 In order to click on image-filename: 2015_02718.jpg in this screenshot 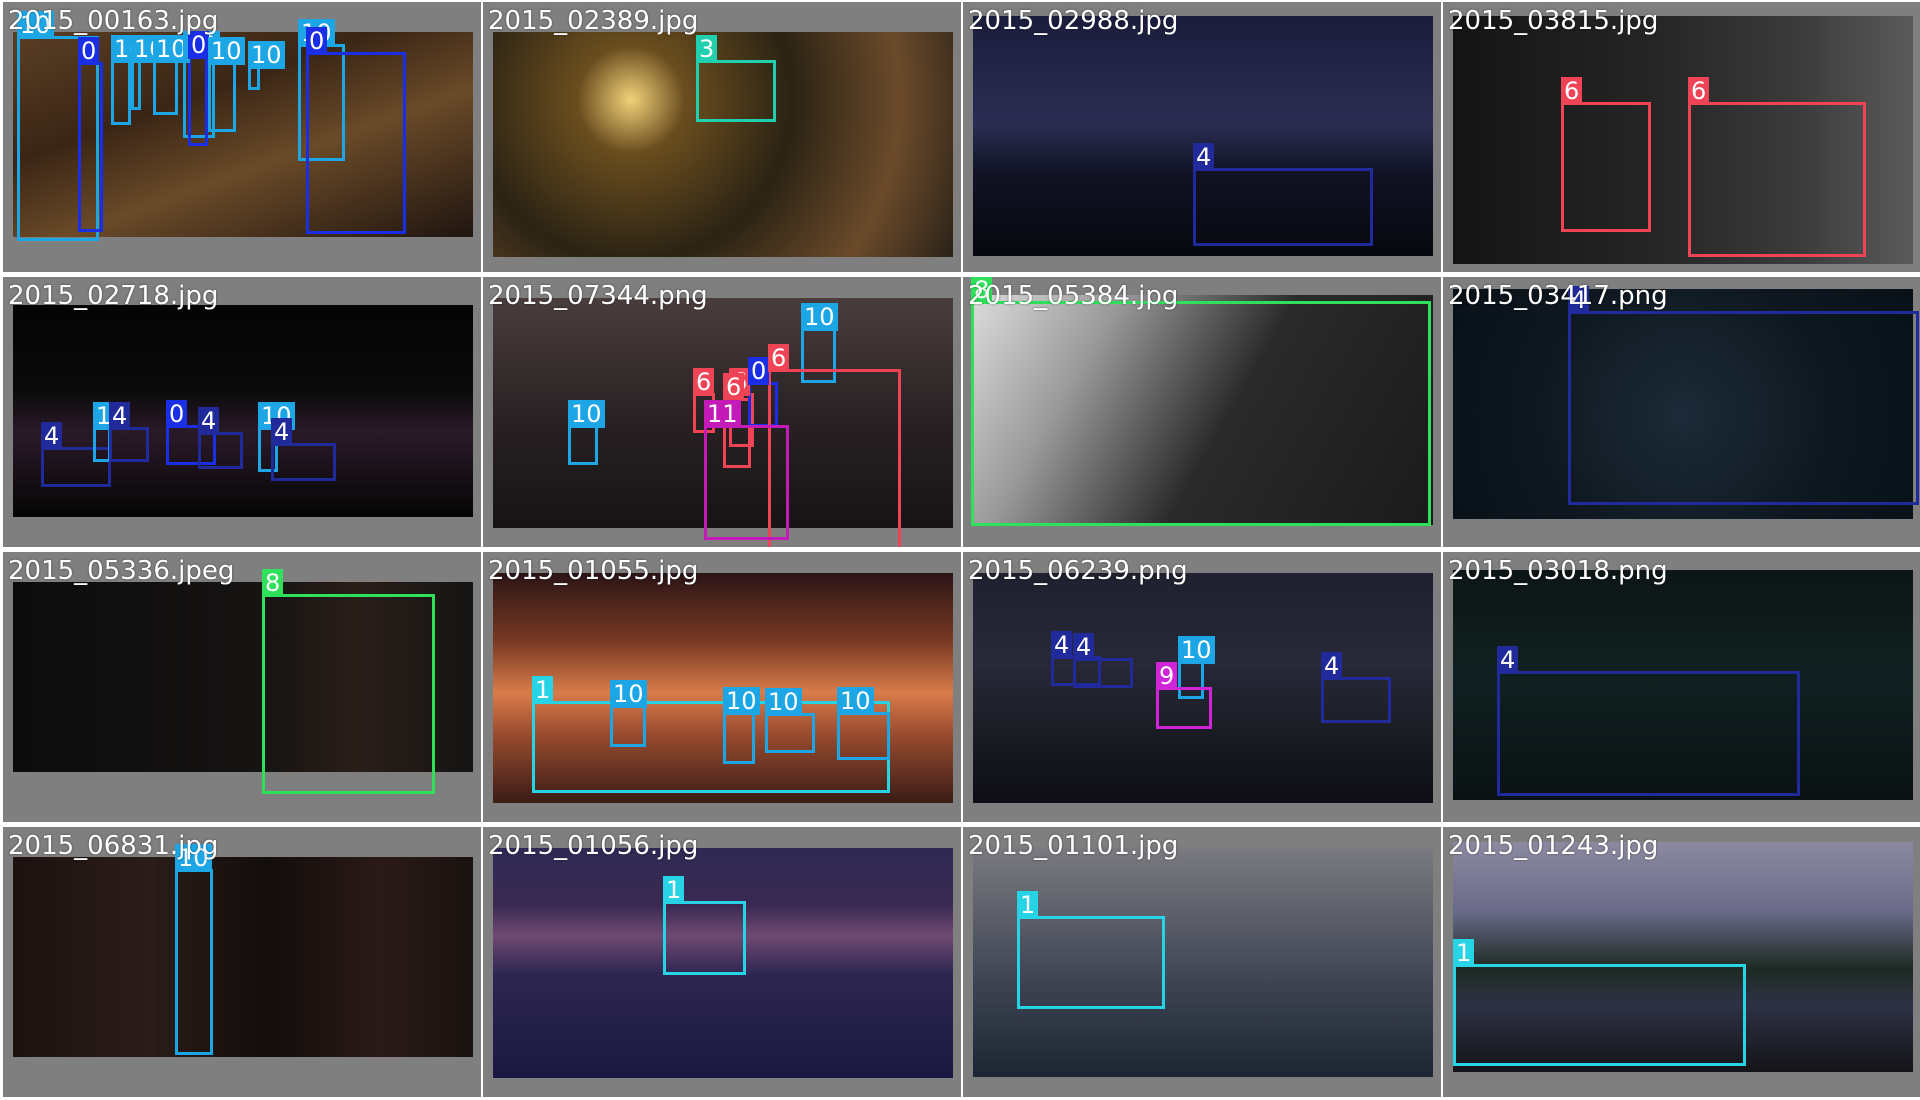, I will do `click(113, 296)`.